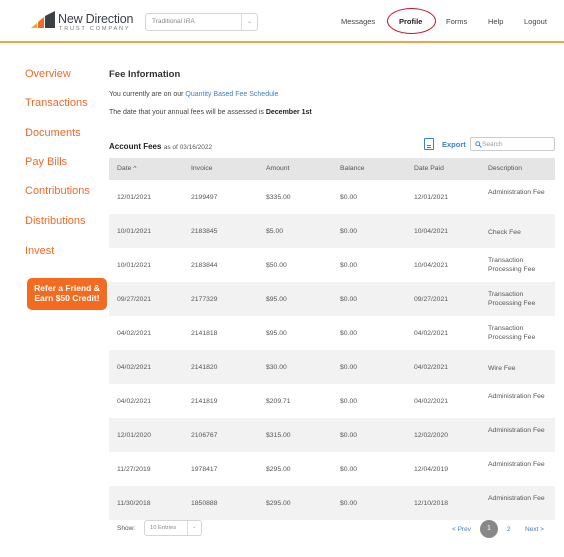  What do you see at coordinates (57, 191) in the screenshot?
I see `sidebar-item-contributions: Contributions` at bounding box center [57, 191].